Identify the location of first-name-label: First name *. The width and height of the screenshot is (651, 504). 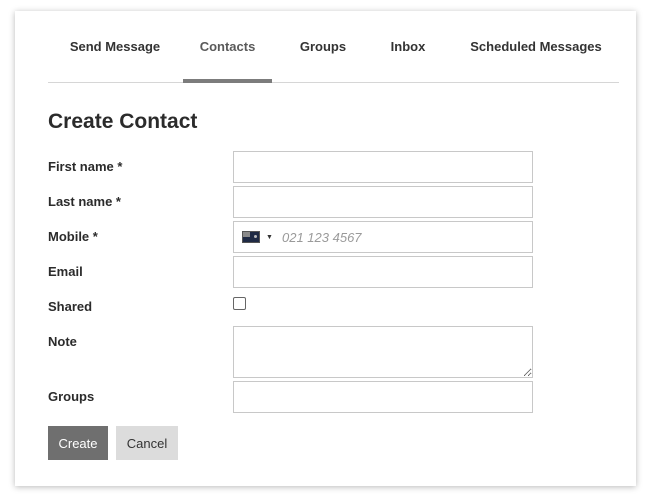
(85, 166).